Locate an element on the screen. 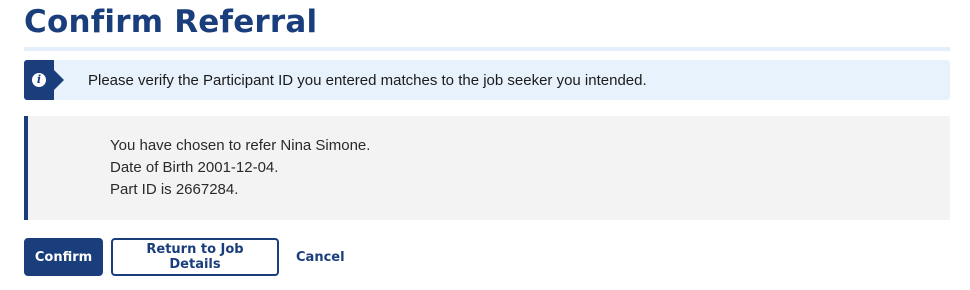 This screenshot has width=970, height=290. summary-date-of-birth: Date of Birth 2001-12-04. is located at coordinates (194, 167).